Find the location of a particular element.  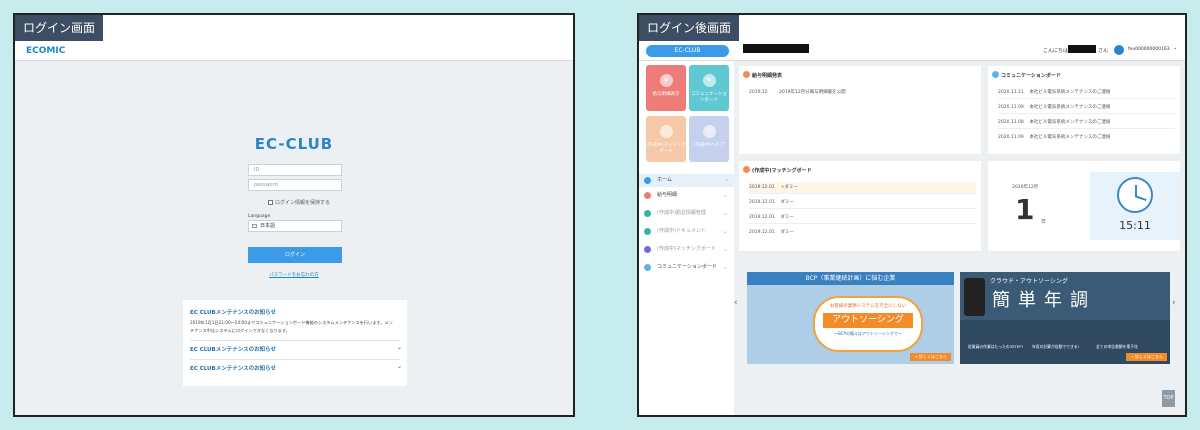

list-item: 2019.12.01 ★ダミー is located at coordinates (862, 188).